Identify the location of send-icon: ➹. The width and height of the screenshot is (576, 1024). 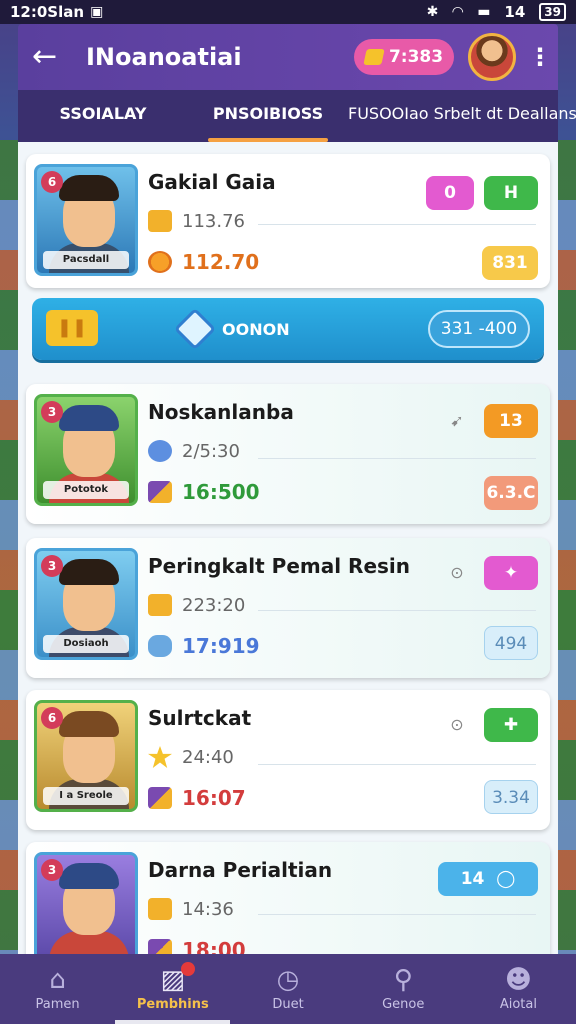
(457, 421).